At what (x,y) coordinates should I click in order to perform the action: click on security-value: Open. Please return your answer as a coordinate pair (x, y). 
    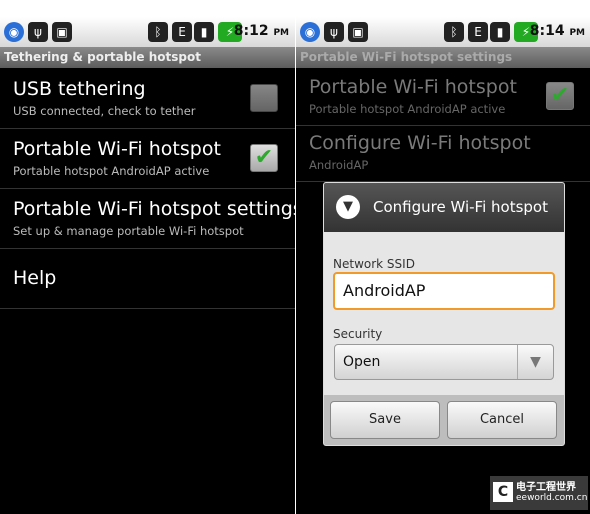
    Looking at the image, I should click on (362, 362).